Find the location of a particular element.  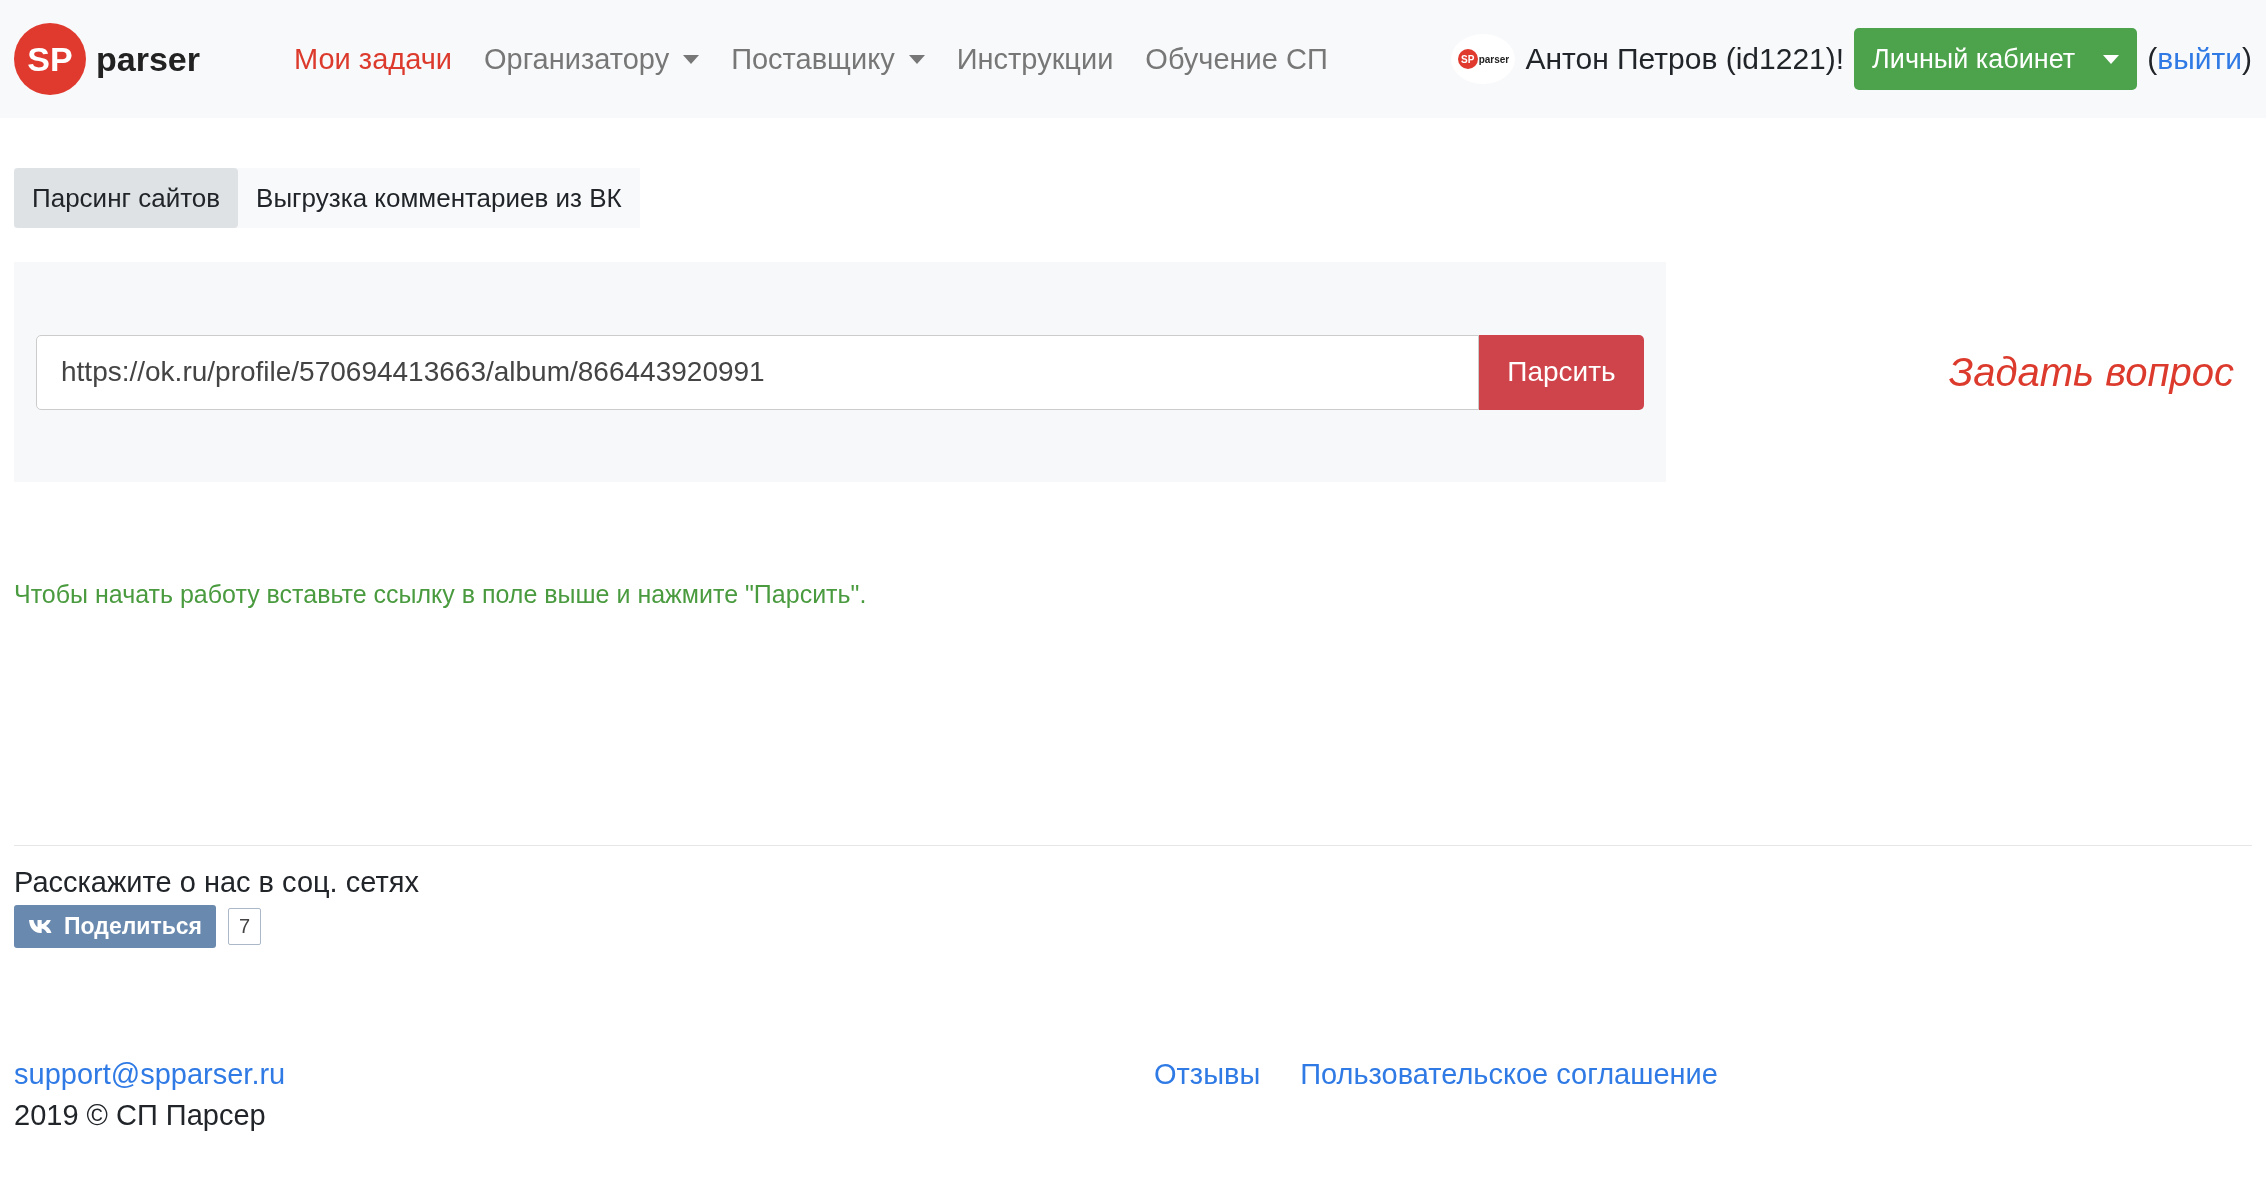

ask-question-link: Задать вопрос is located at coordinates (2091, 372).